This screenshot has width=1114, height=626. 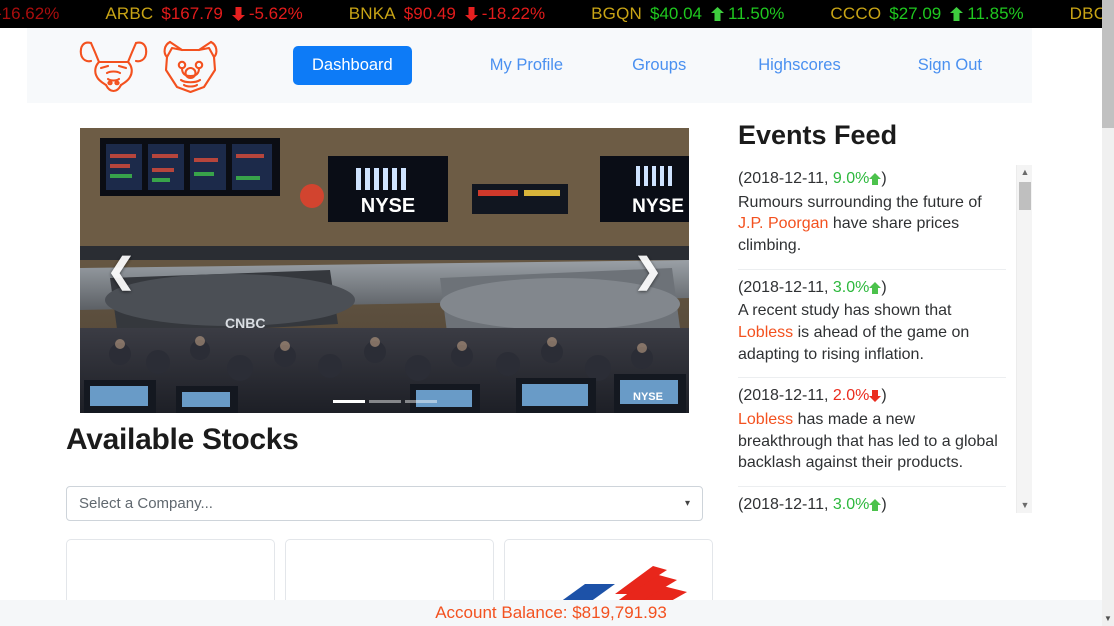 What do you see at coordinates (113, 66) in the screenshot?
I see `bull-head-icon` at bounding box center [113, 66].